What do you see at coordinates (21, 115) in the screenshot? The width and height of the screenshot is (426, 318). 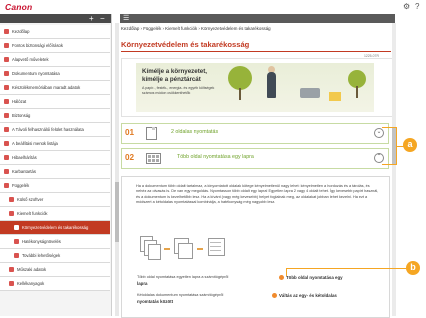 I see `sidebar-item-label: Biztonság` at bounding box center [21, 115].